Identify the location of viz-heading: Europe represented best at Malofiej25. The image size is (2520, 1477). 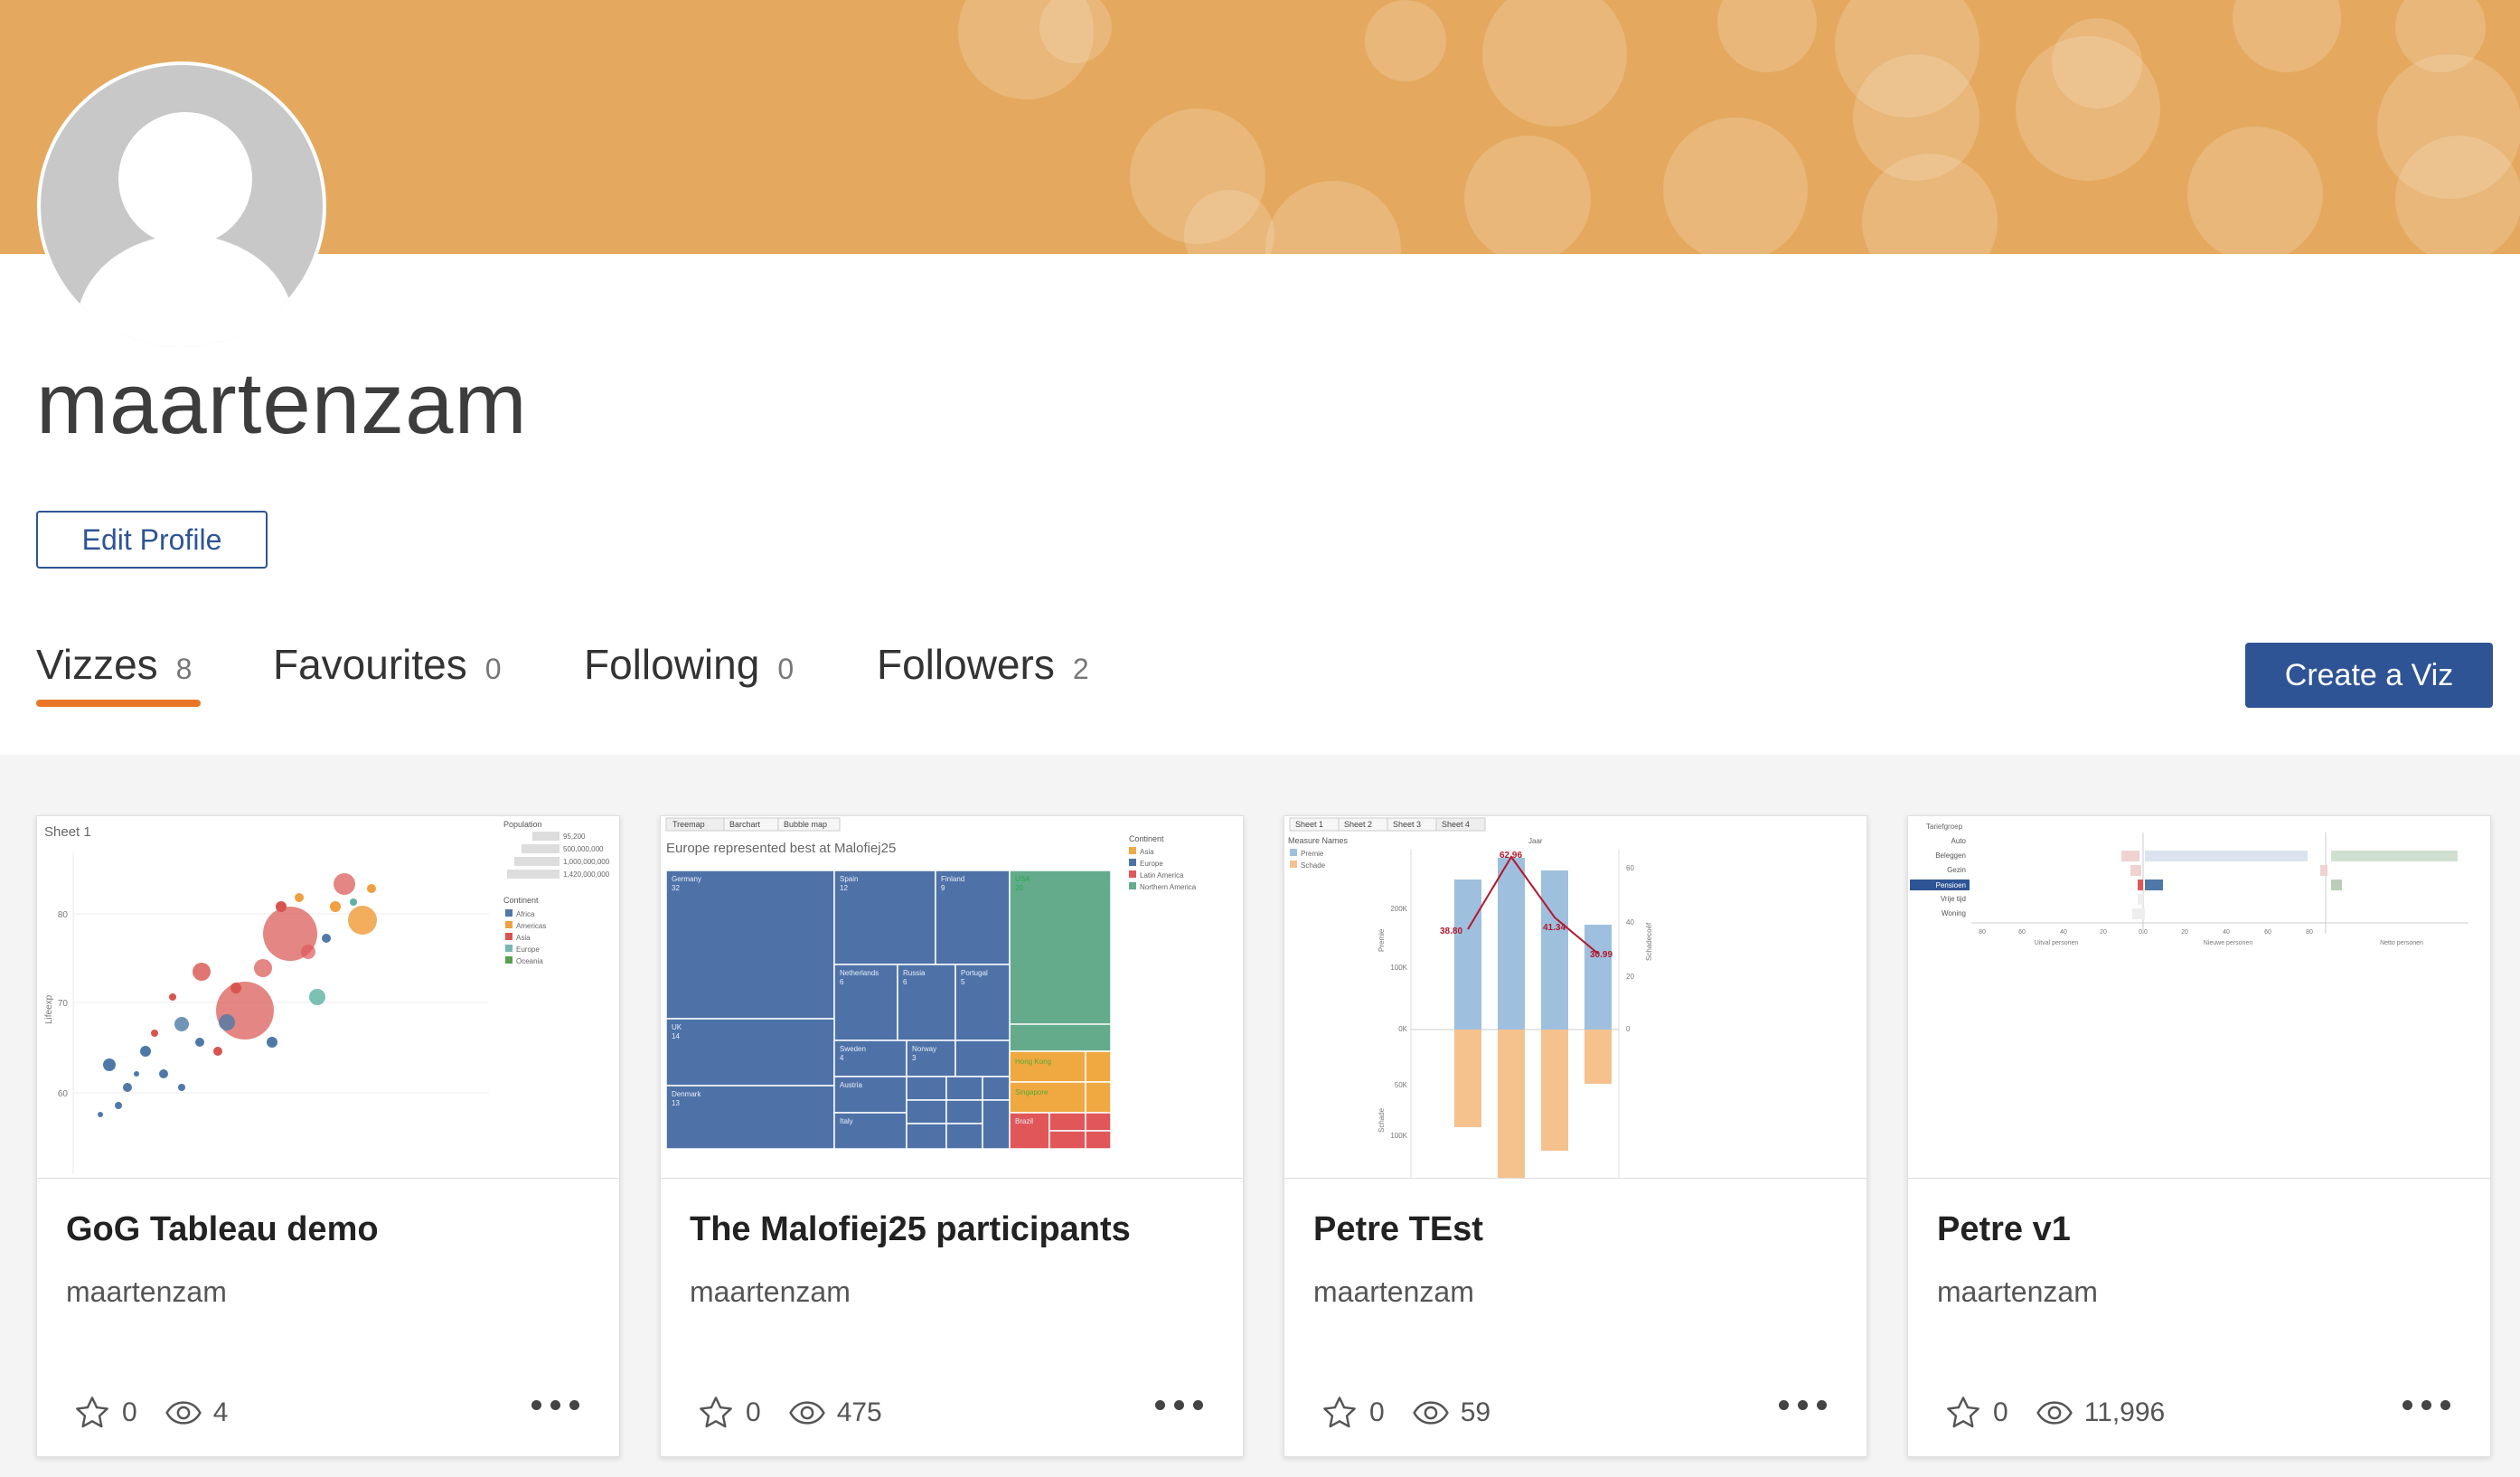
(781, 848).